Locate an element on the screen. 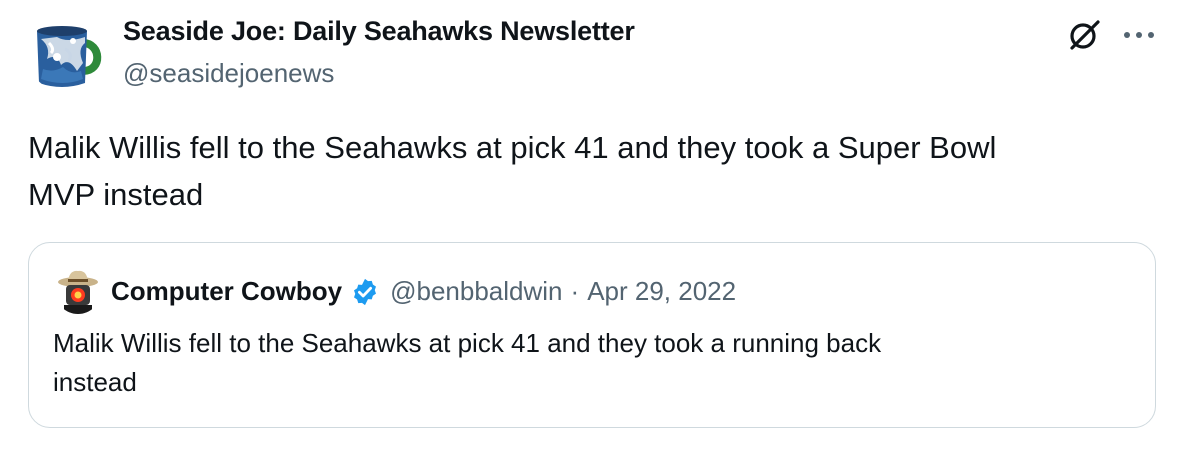 This screenshot has width=1186, height=450. more-options-button is located at coordinates (1139, 35).